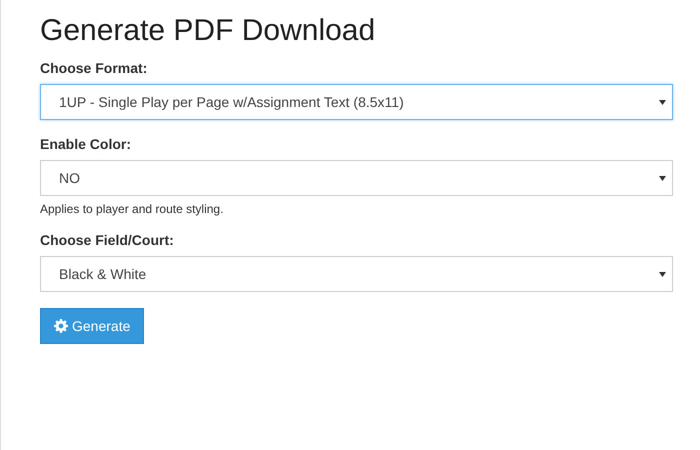 The image size is (700, 450). I want to click on help-text: Applies to player and route styling., so click(132, 209).